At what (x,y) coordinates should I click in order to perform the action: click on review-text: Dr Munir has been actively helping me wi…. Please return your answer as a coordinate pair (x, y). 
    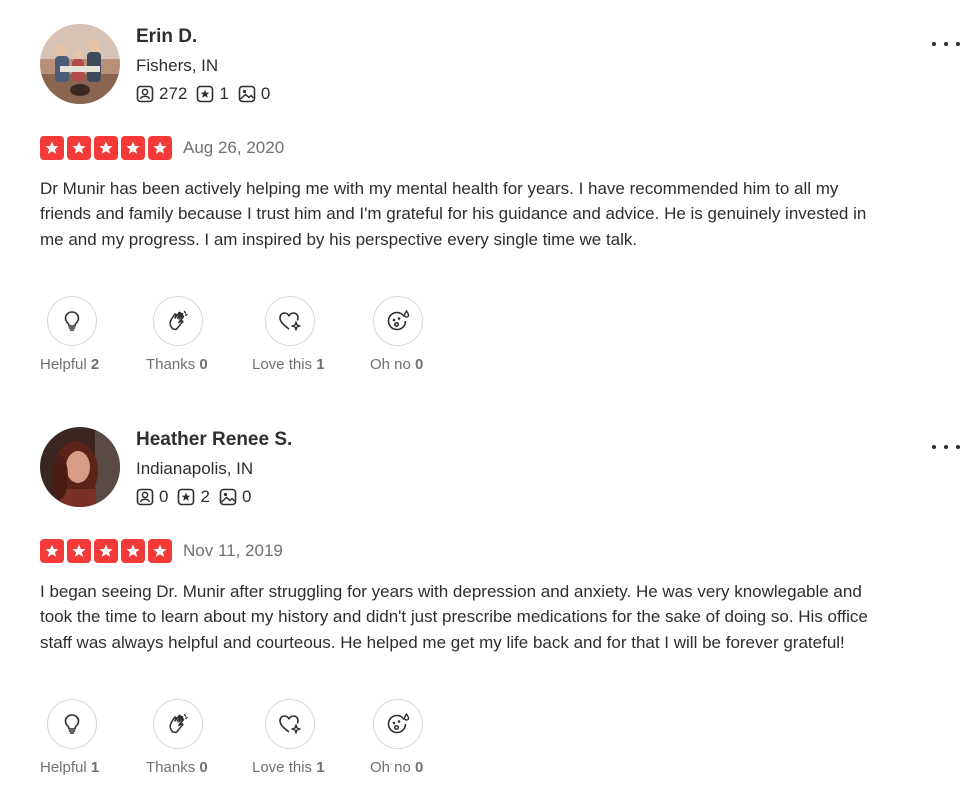
    Looking at the image, I should click on (453, 214).